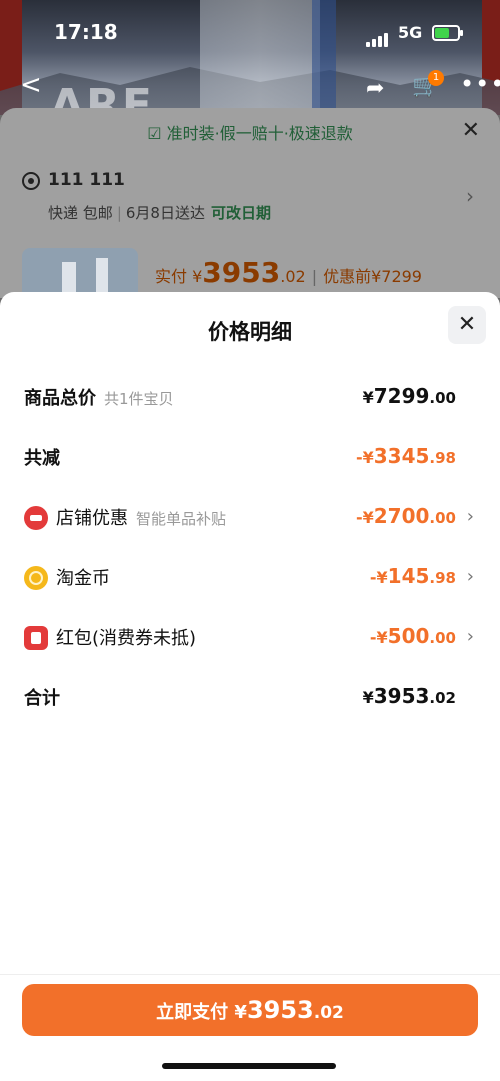 This screenshot has width=500, height=1081. I want to click on back-icon: <, so click(31, 85).